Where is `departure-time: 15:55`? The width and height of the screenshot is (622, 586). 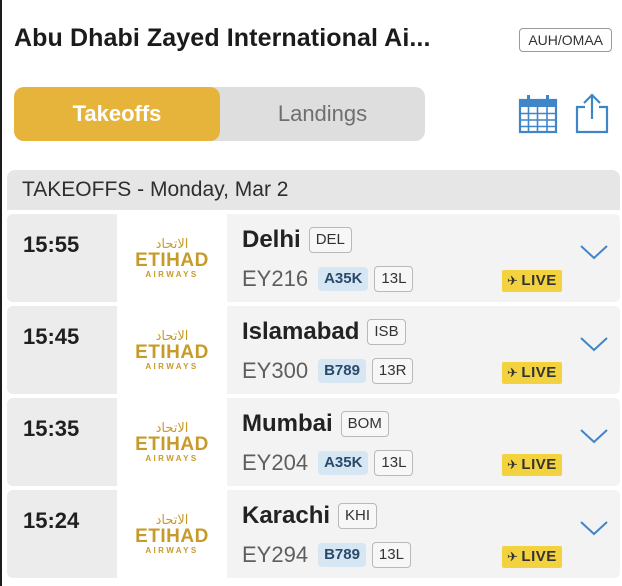
departure-time: 15:55 is located at coordinates (51, 244).